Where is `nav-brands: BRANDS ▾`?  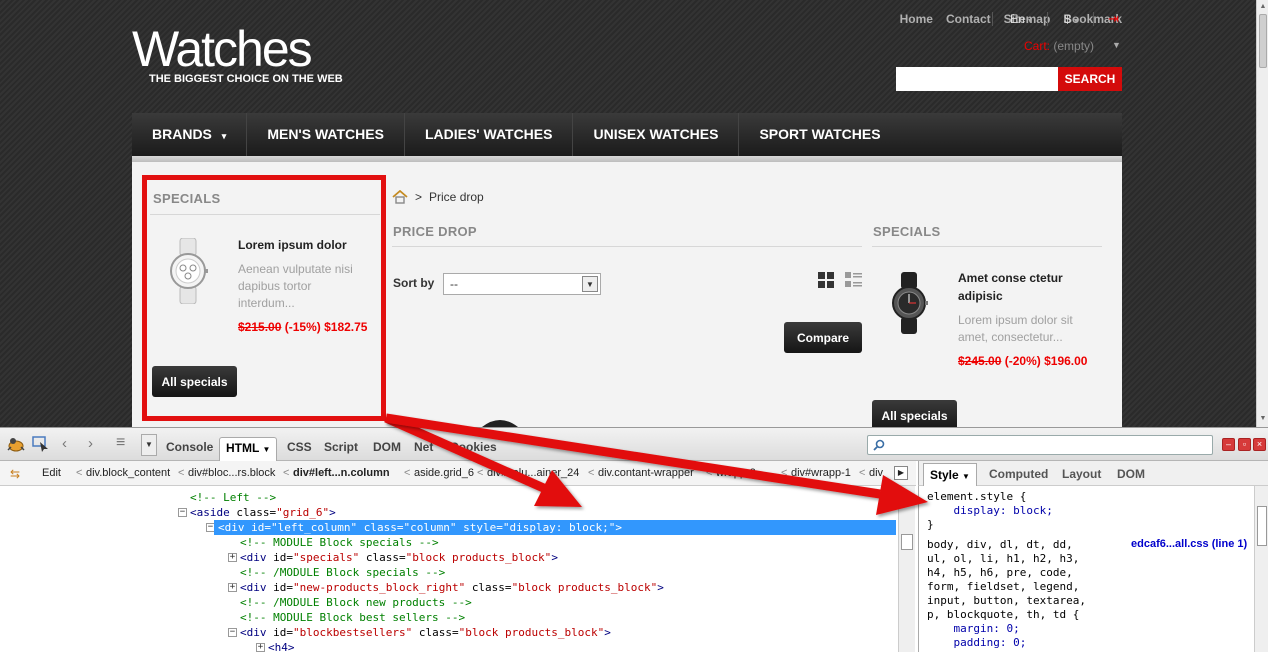
nav-brands: BRANDS ▾ is located at coordinates (190, 134).